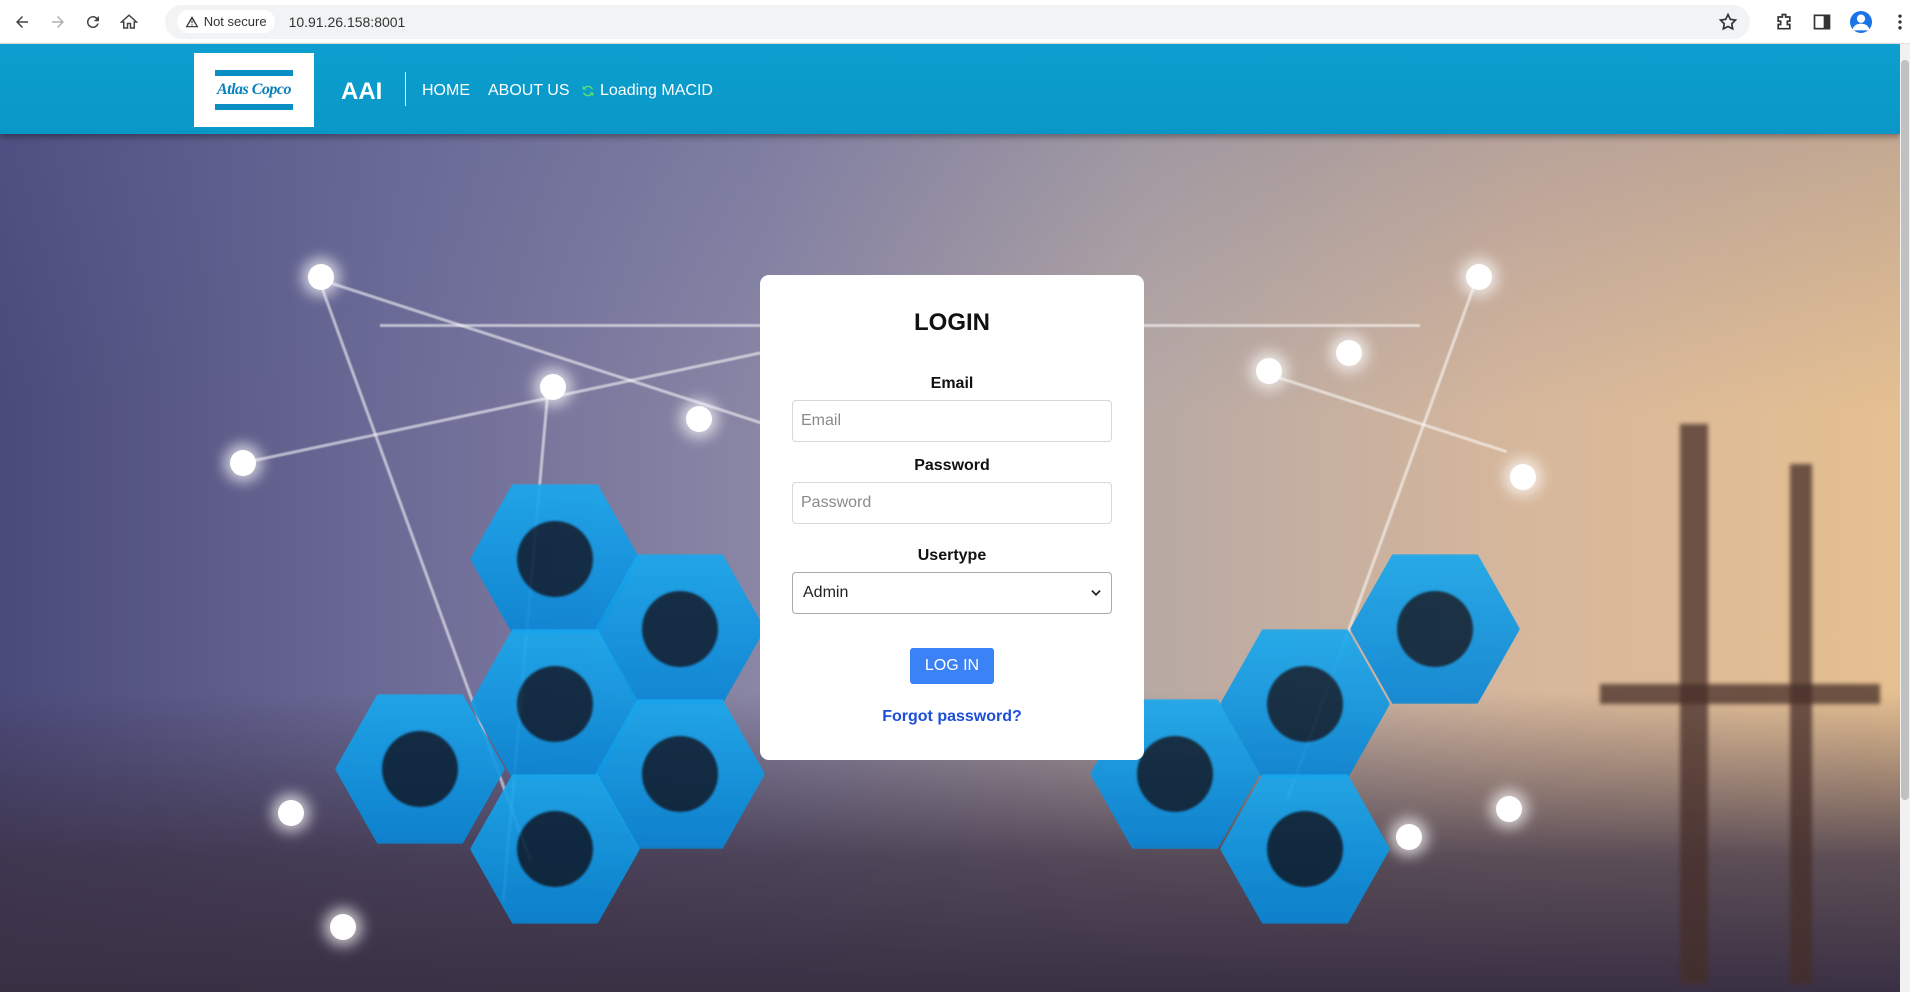  I want to click on back-button, so click(22, 22).